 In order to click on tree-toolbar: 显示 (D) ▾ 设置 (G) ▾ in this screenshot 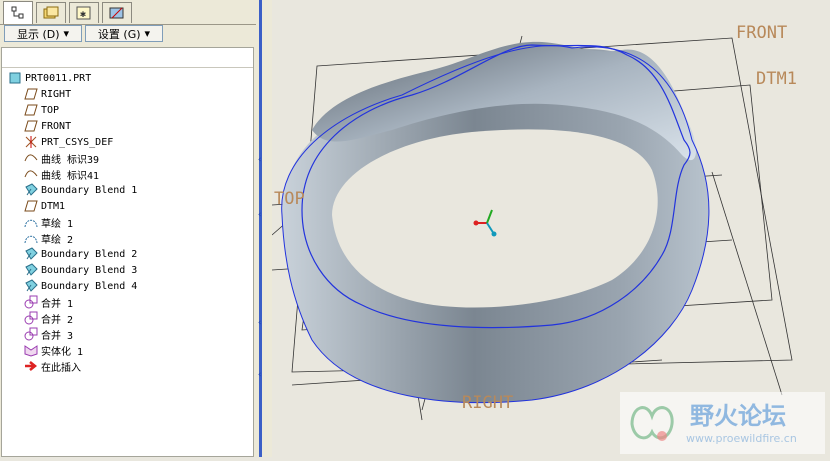, I will do `click(128, 34)`.